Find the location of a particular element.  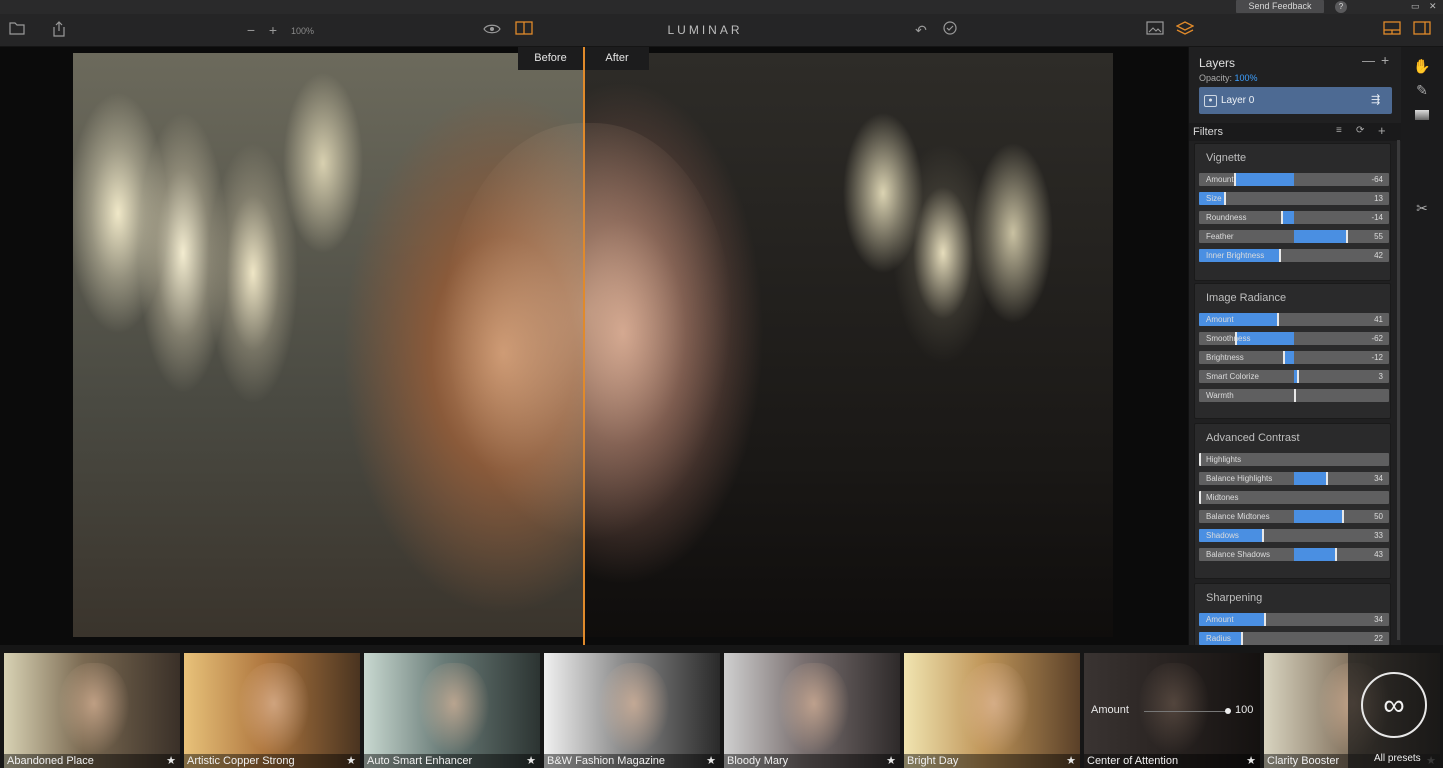

gradient-tool-icon is located at coordinates (1422, 116).